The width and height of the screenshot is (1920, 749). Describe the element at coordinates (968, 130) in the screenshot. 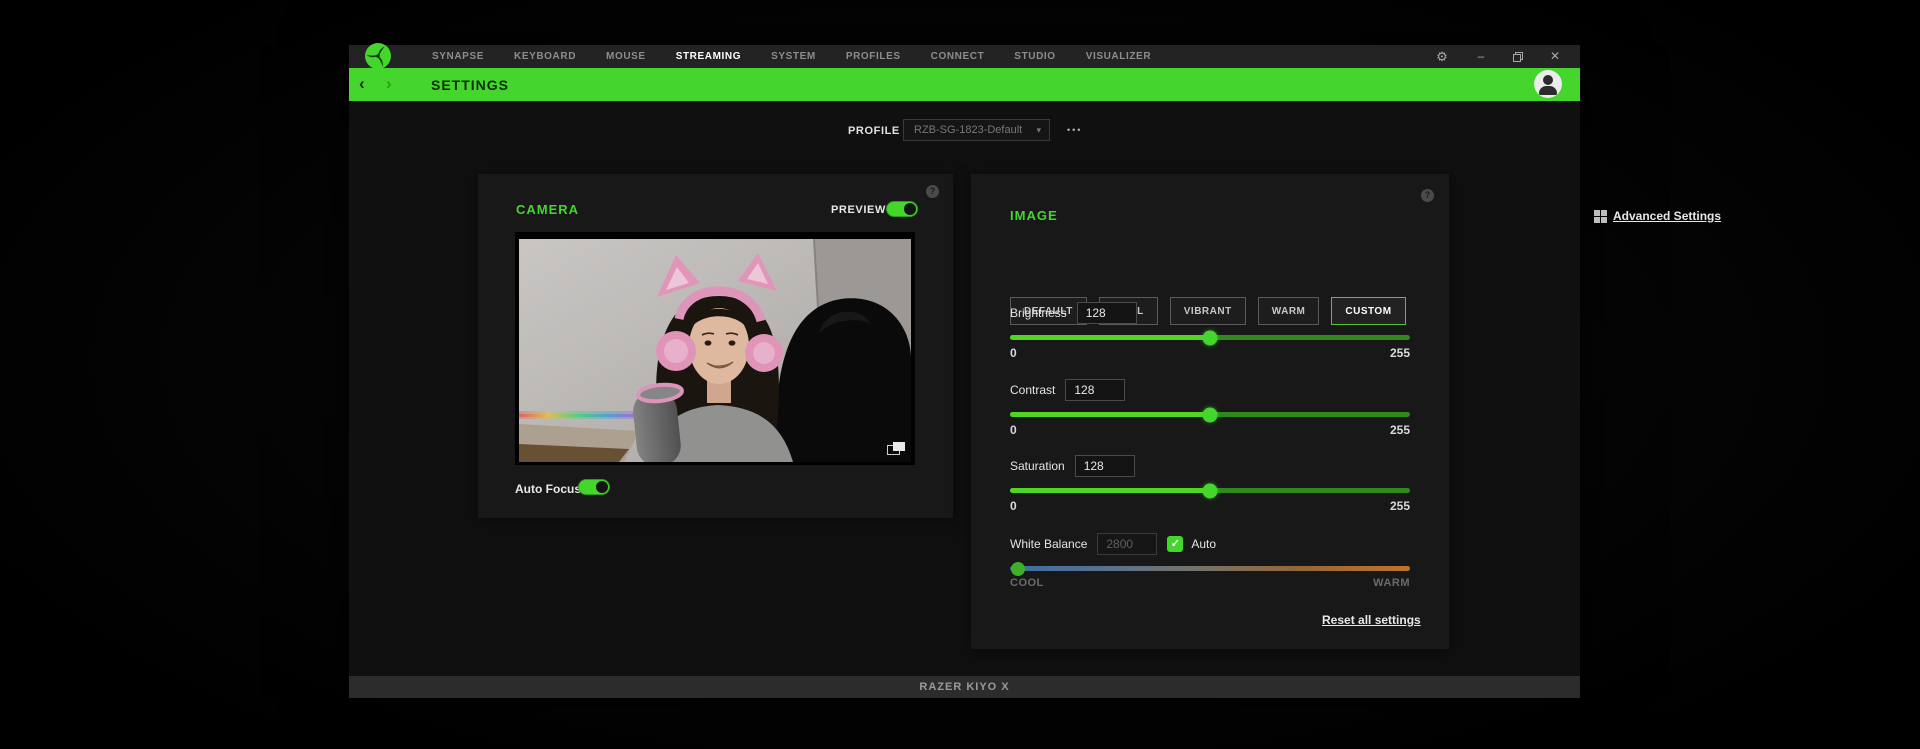

I see `profile-dropdown-value: RZB-SG-1823-Default` at that location.